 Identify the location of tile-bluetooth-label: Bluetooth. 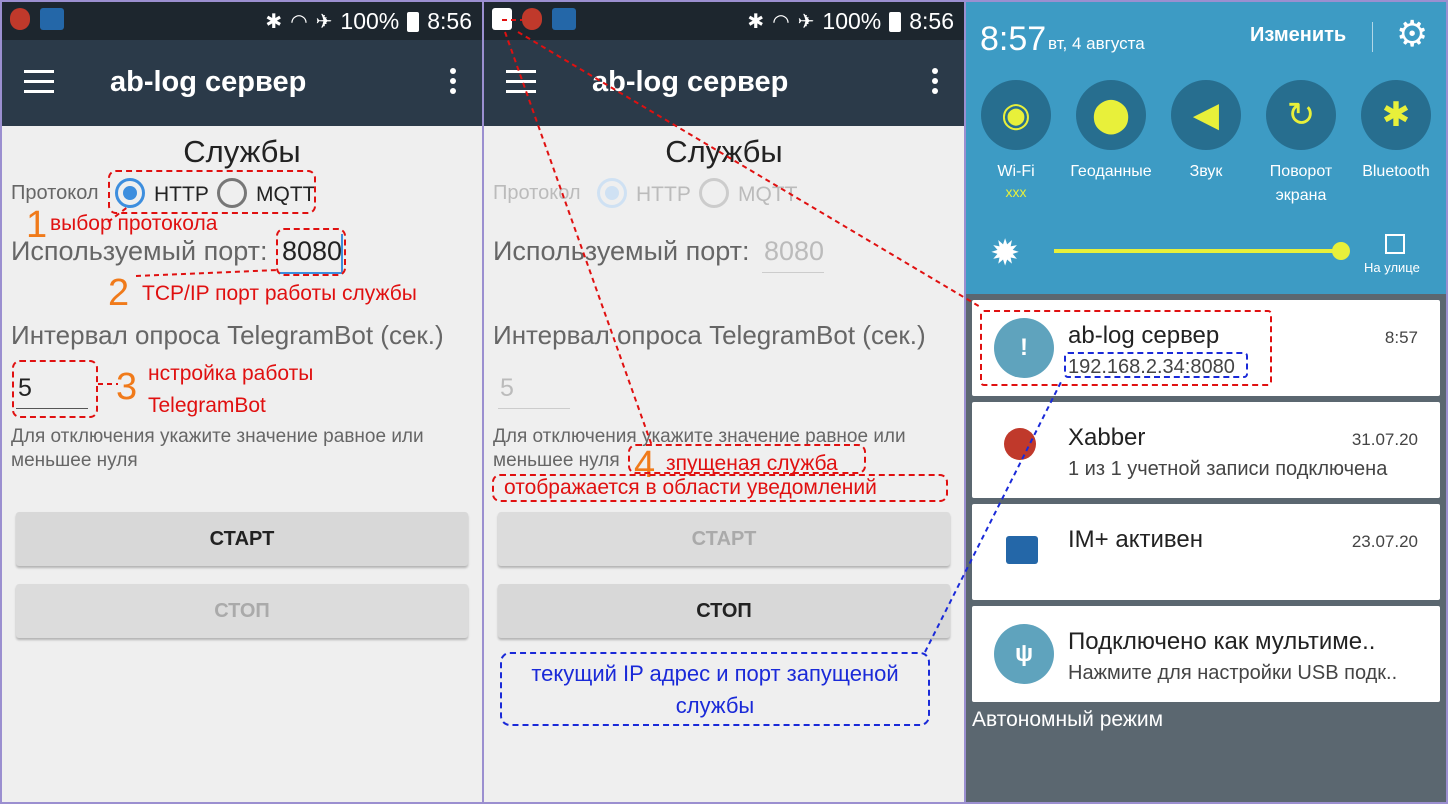
(1396, 171).